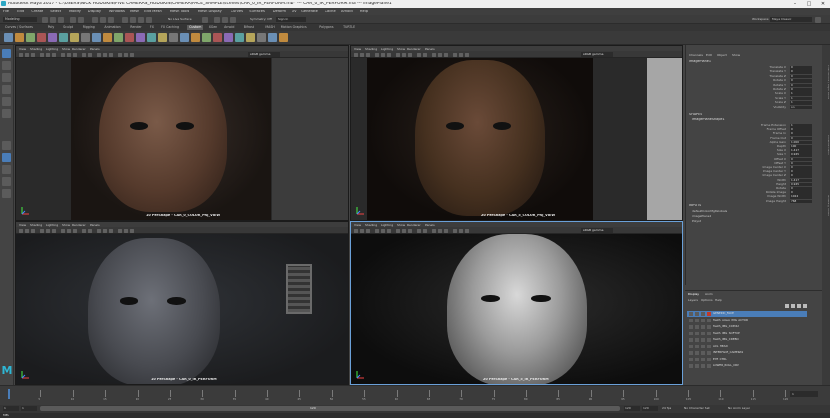 The image size is (830, 418). I want to click on shelf-tab: FX, so click(152, 27).